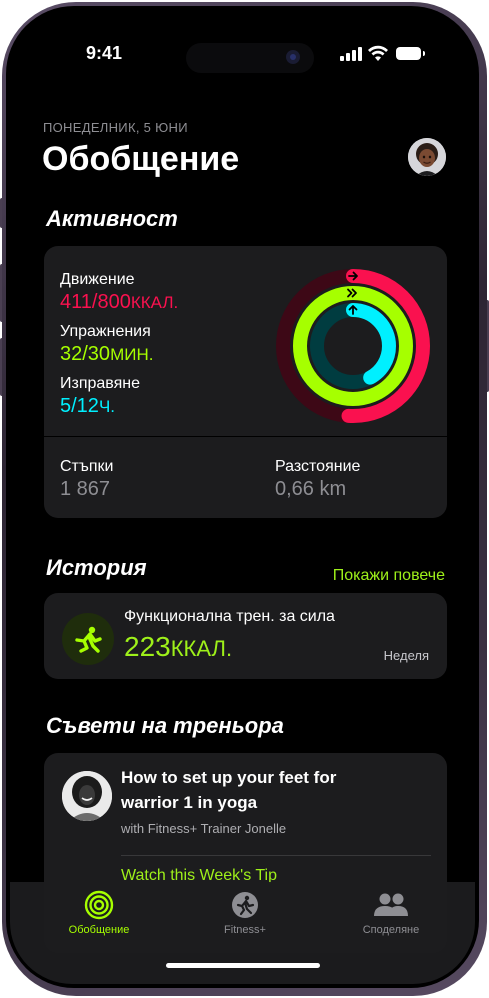 The height and width of the screenshot is (998, 489). I want to click on camera, so click(293, 57).